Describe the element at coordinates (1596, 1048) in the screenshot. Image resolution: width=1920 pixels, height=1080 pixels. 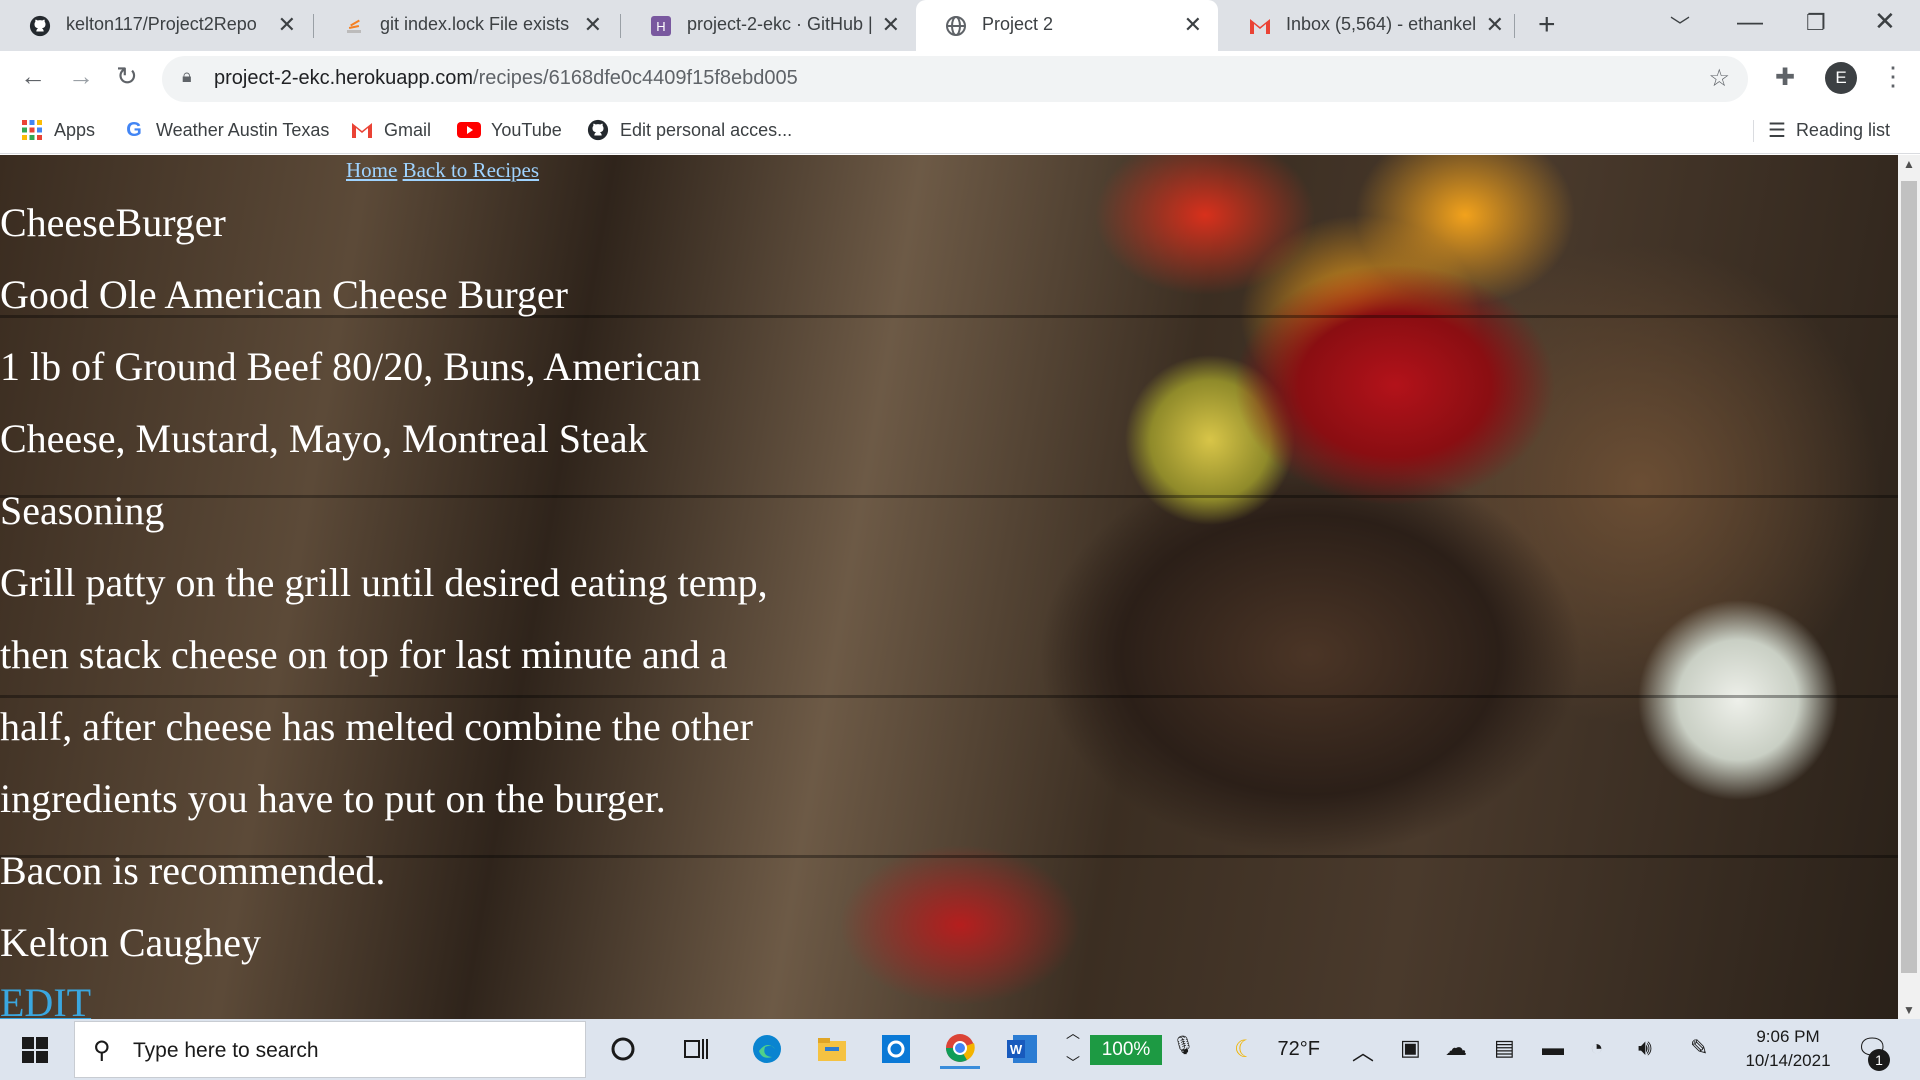
I see `wifi-icon: ◔` at that location.